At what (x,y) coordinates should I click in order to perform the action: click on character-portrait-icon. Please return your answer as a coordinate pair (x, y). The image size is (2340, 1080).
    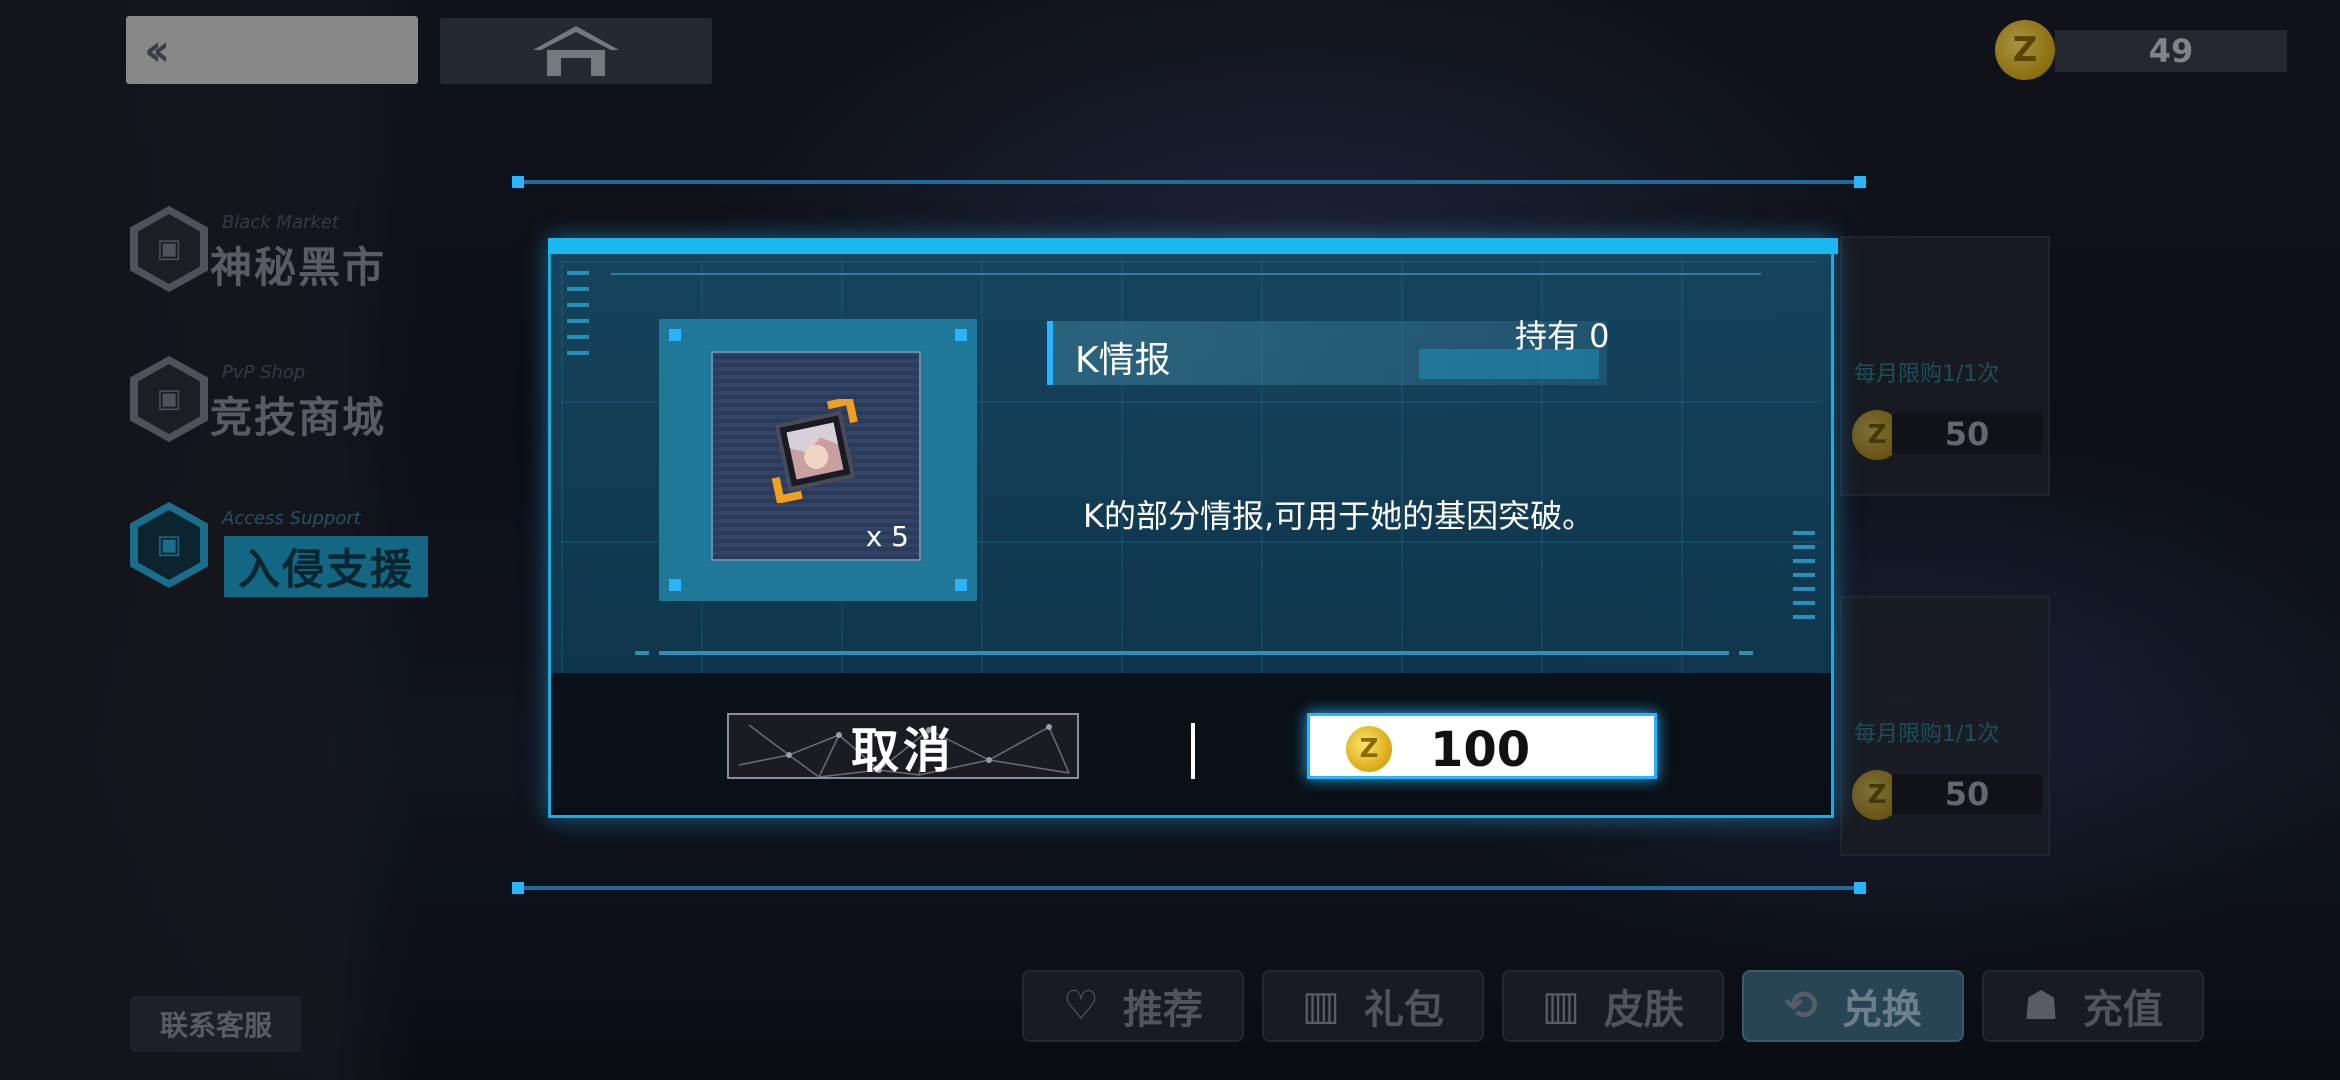
    Looking at the image, I should click on (814, 451).